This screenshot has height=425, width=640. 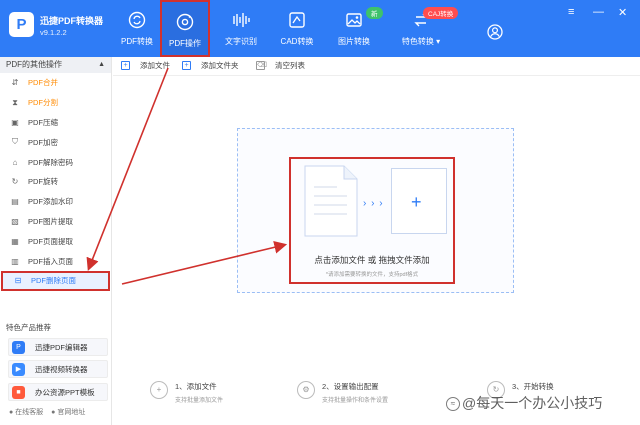 What do you see at coordinates (15, 202) in the screenshot?
I see `watermark-icon: ▤` at bounding box center [15, 202].